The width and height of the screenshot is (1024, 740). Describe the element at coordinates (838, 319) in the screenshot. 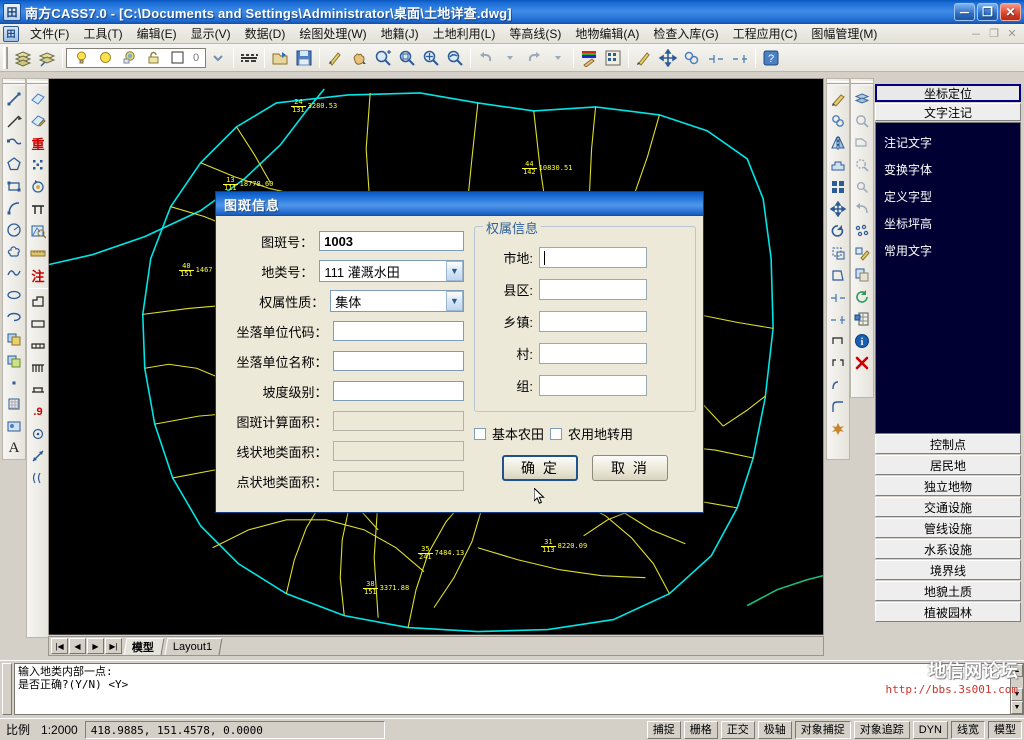

I see `extend-icon` at that location.